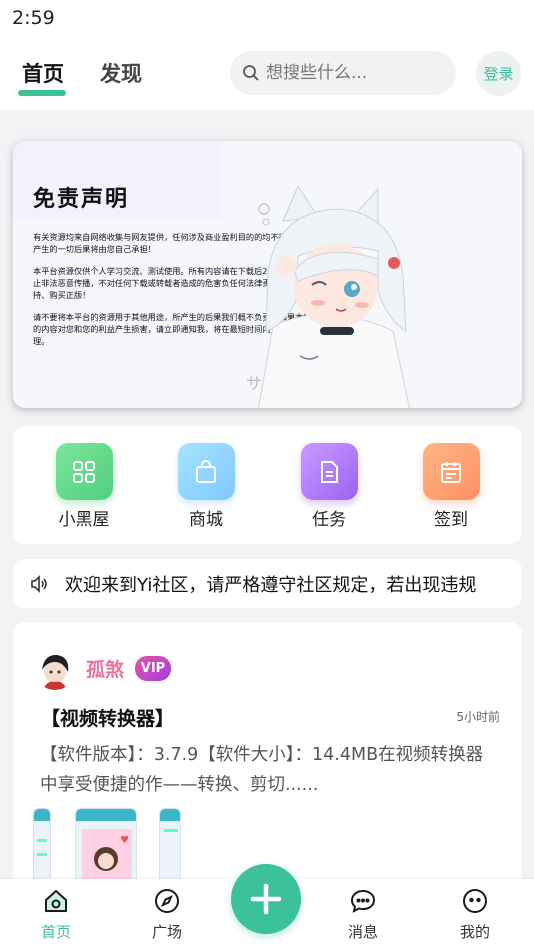 The image size is (534, 949). Describe the element at coordinates (363, 914) in the screenshot. I see `nav-messages: 消息` at that location.